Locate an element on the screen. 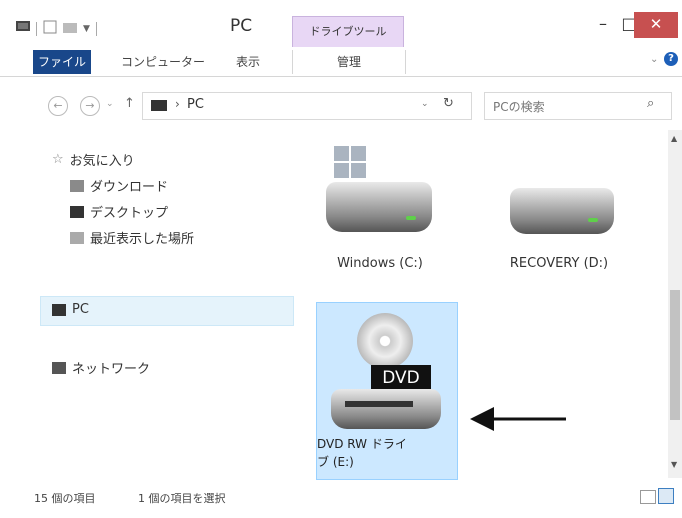 This screenshot has height=518, width=682. drive-label-line1: DVD RW ドライ is located at coordinates (362, 444).